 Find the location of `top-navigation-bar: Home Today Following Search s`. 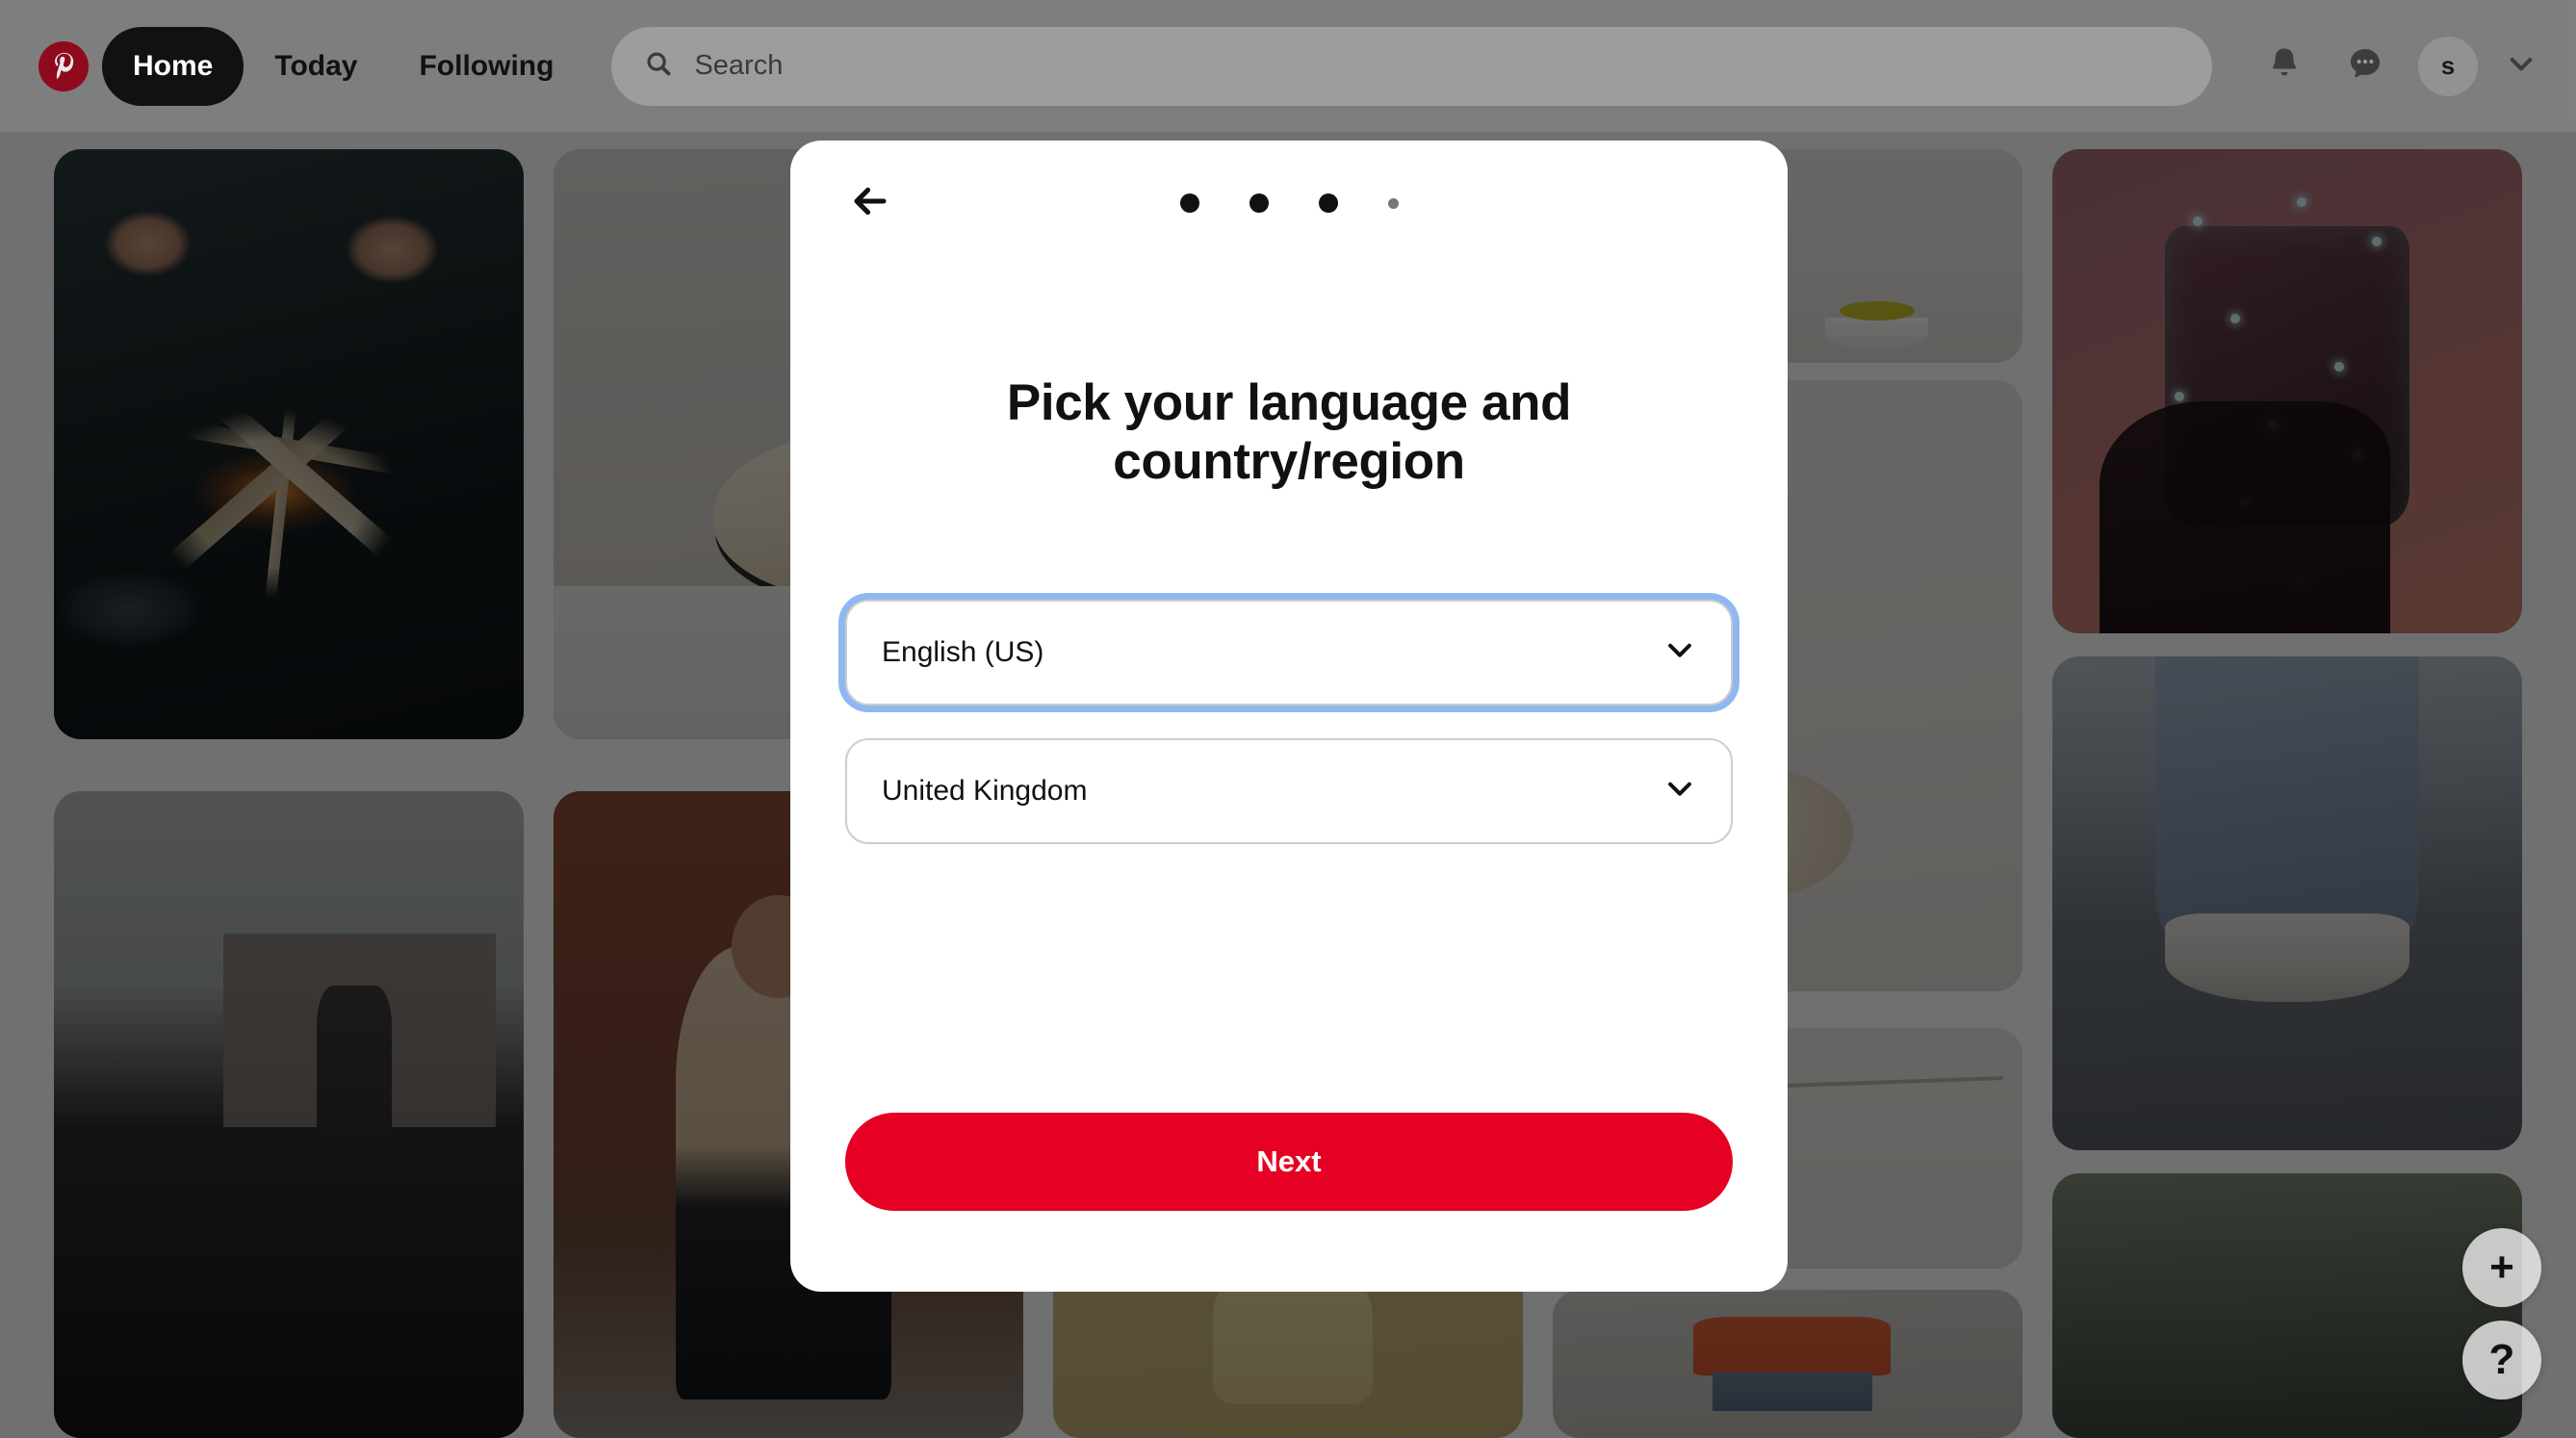

top-navigation-bar: Home Today Following Search s is located at coordinates (1288, 66).